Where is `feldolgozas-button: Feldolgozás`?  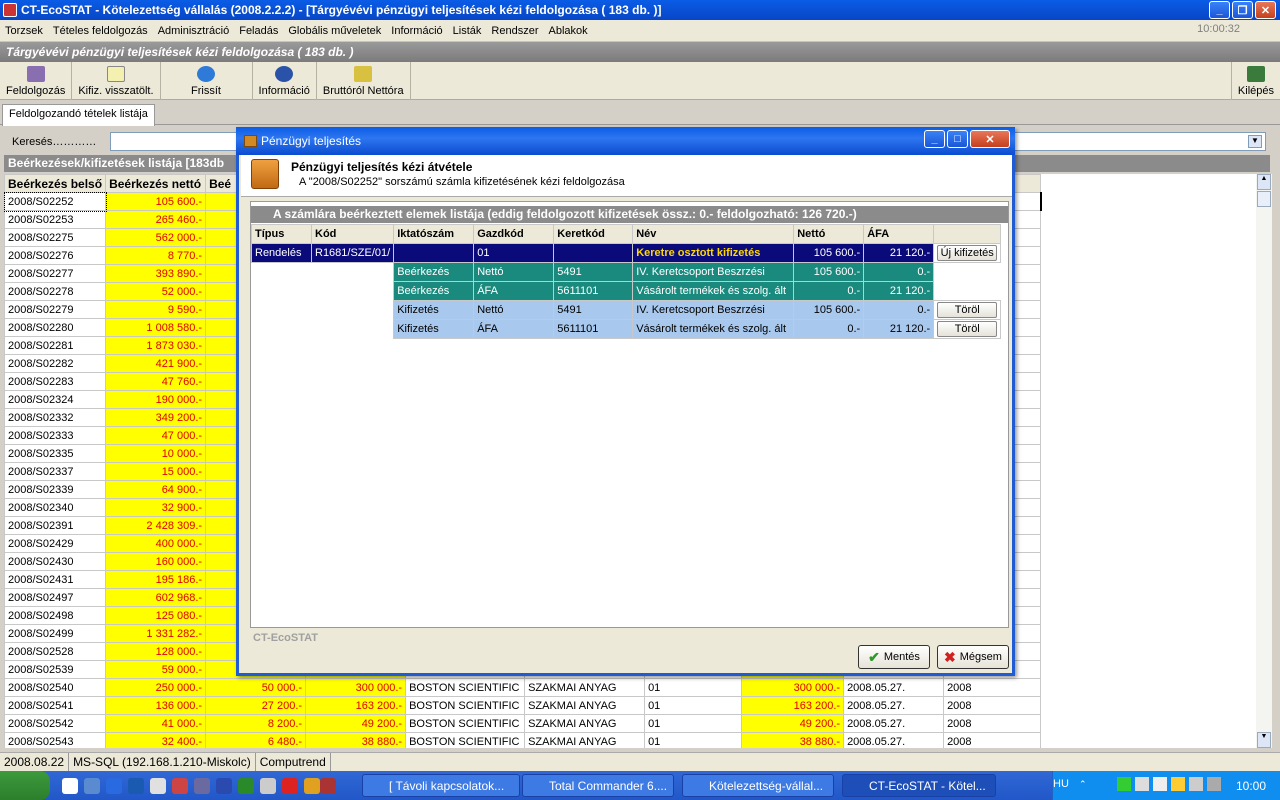 feldolgozas-button: Feldolgozás is located at coordinates (36, 81).